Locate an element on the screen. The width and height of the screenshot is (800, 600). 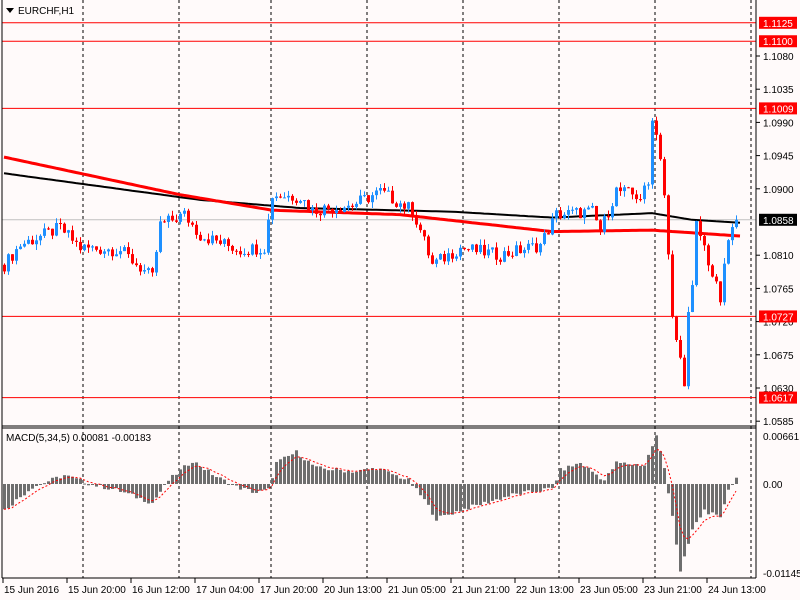
level-price-label: 1.1009 is located at coordinates (778, 109).